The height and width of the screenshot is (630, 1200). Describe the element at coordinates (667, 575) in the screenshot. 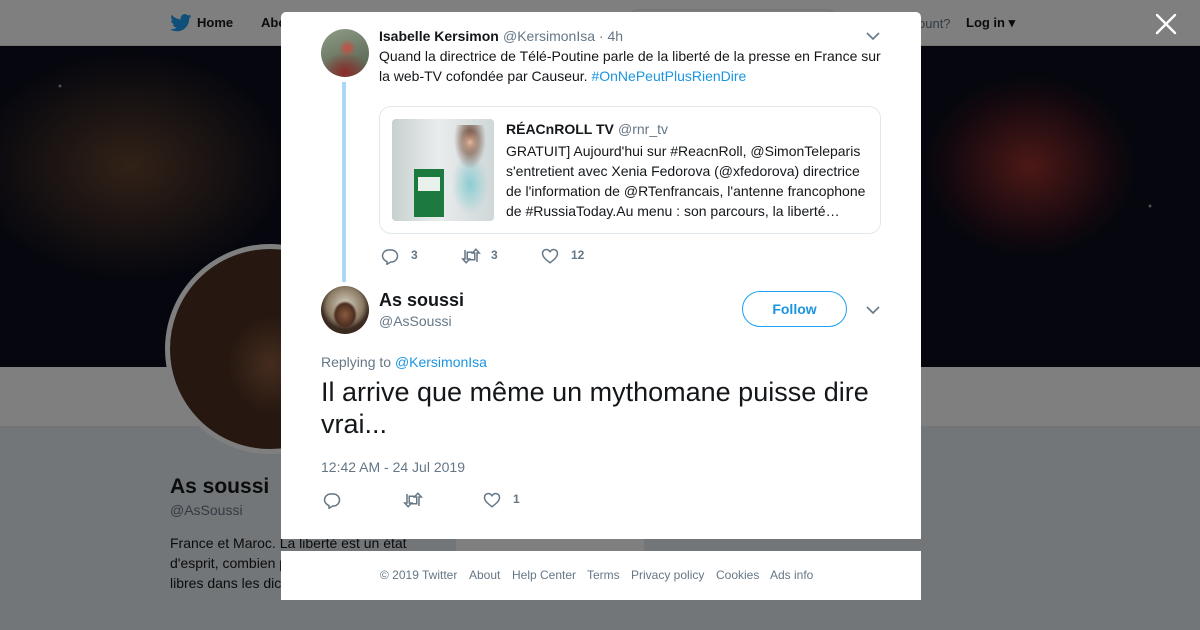

I see `footer-link-privacy-policy: Privacy policy` at that location.